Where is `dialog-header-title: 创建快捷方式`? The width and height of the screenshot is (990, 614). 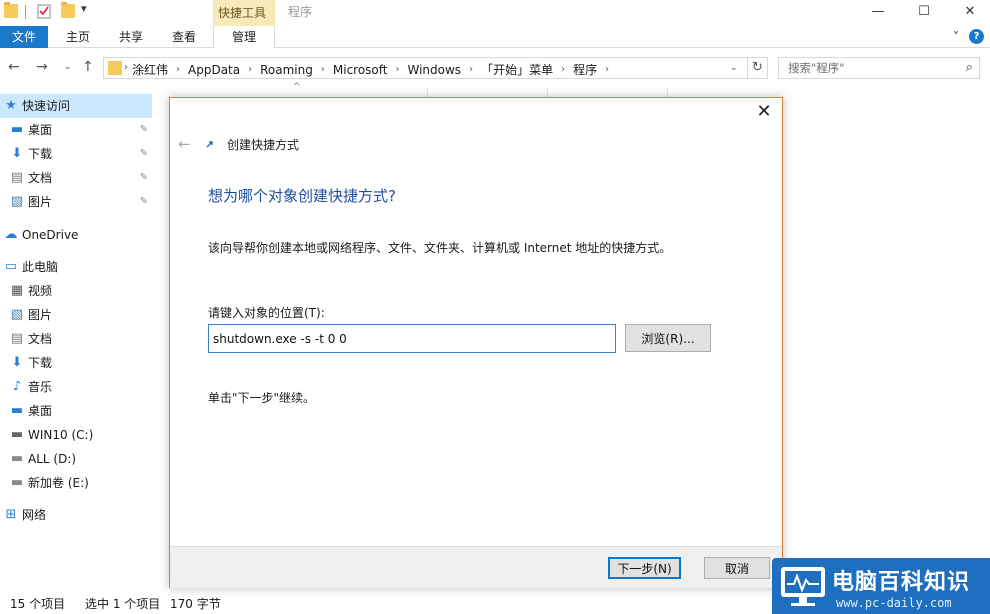
dialog-header-title: 创建快捷方式 is located at coordinates (263, 145).